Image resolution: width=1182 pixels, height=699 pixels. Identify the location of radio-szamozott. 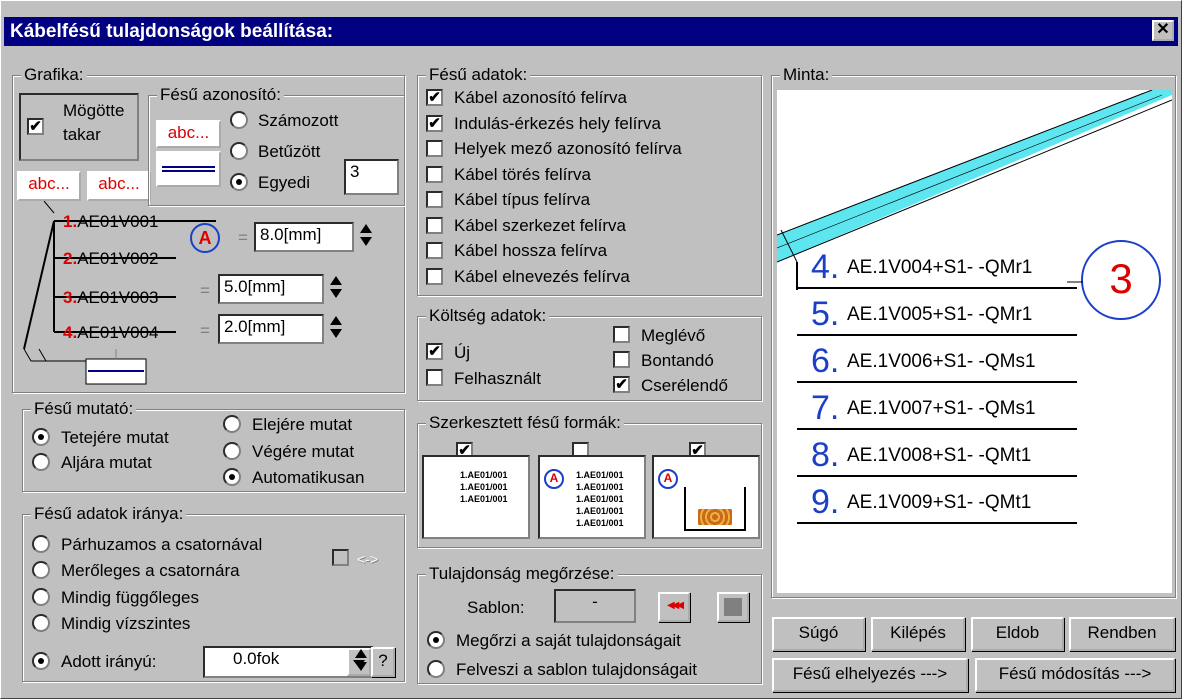
(239, 120).